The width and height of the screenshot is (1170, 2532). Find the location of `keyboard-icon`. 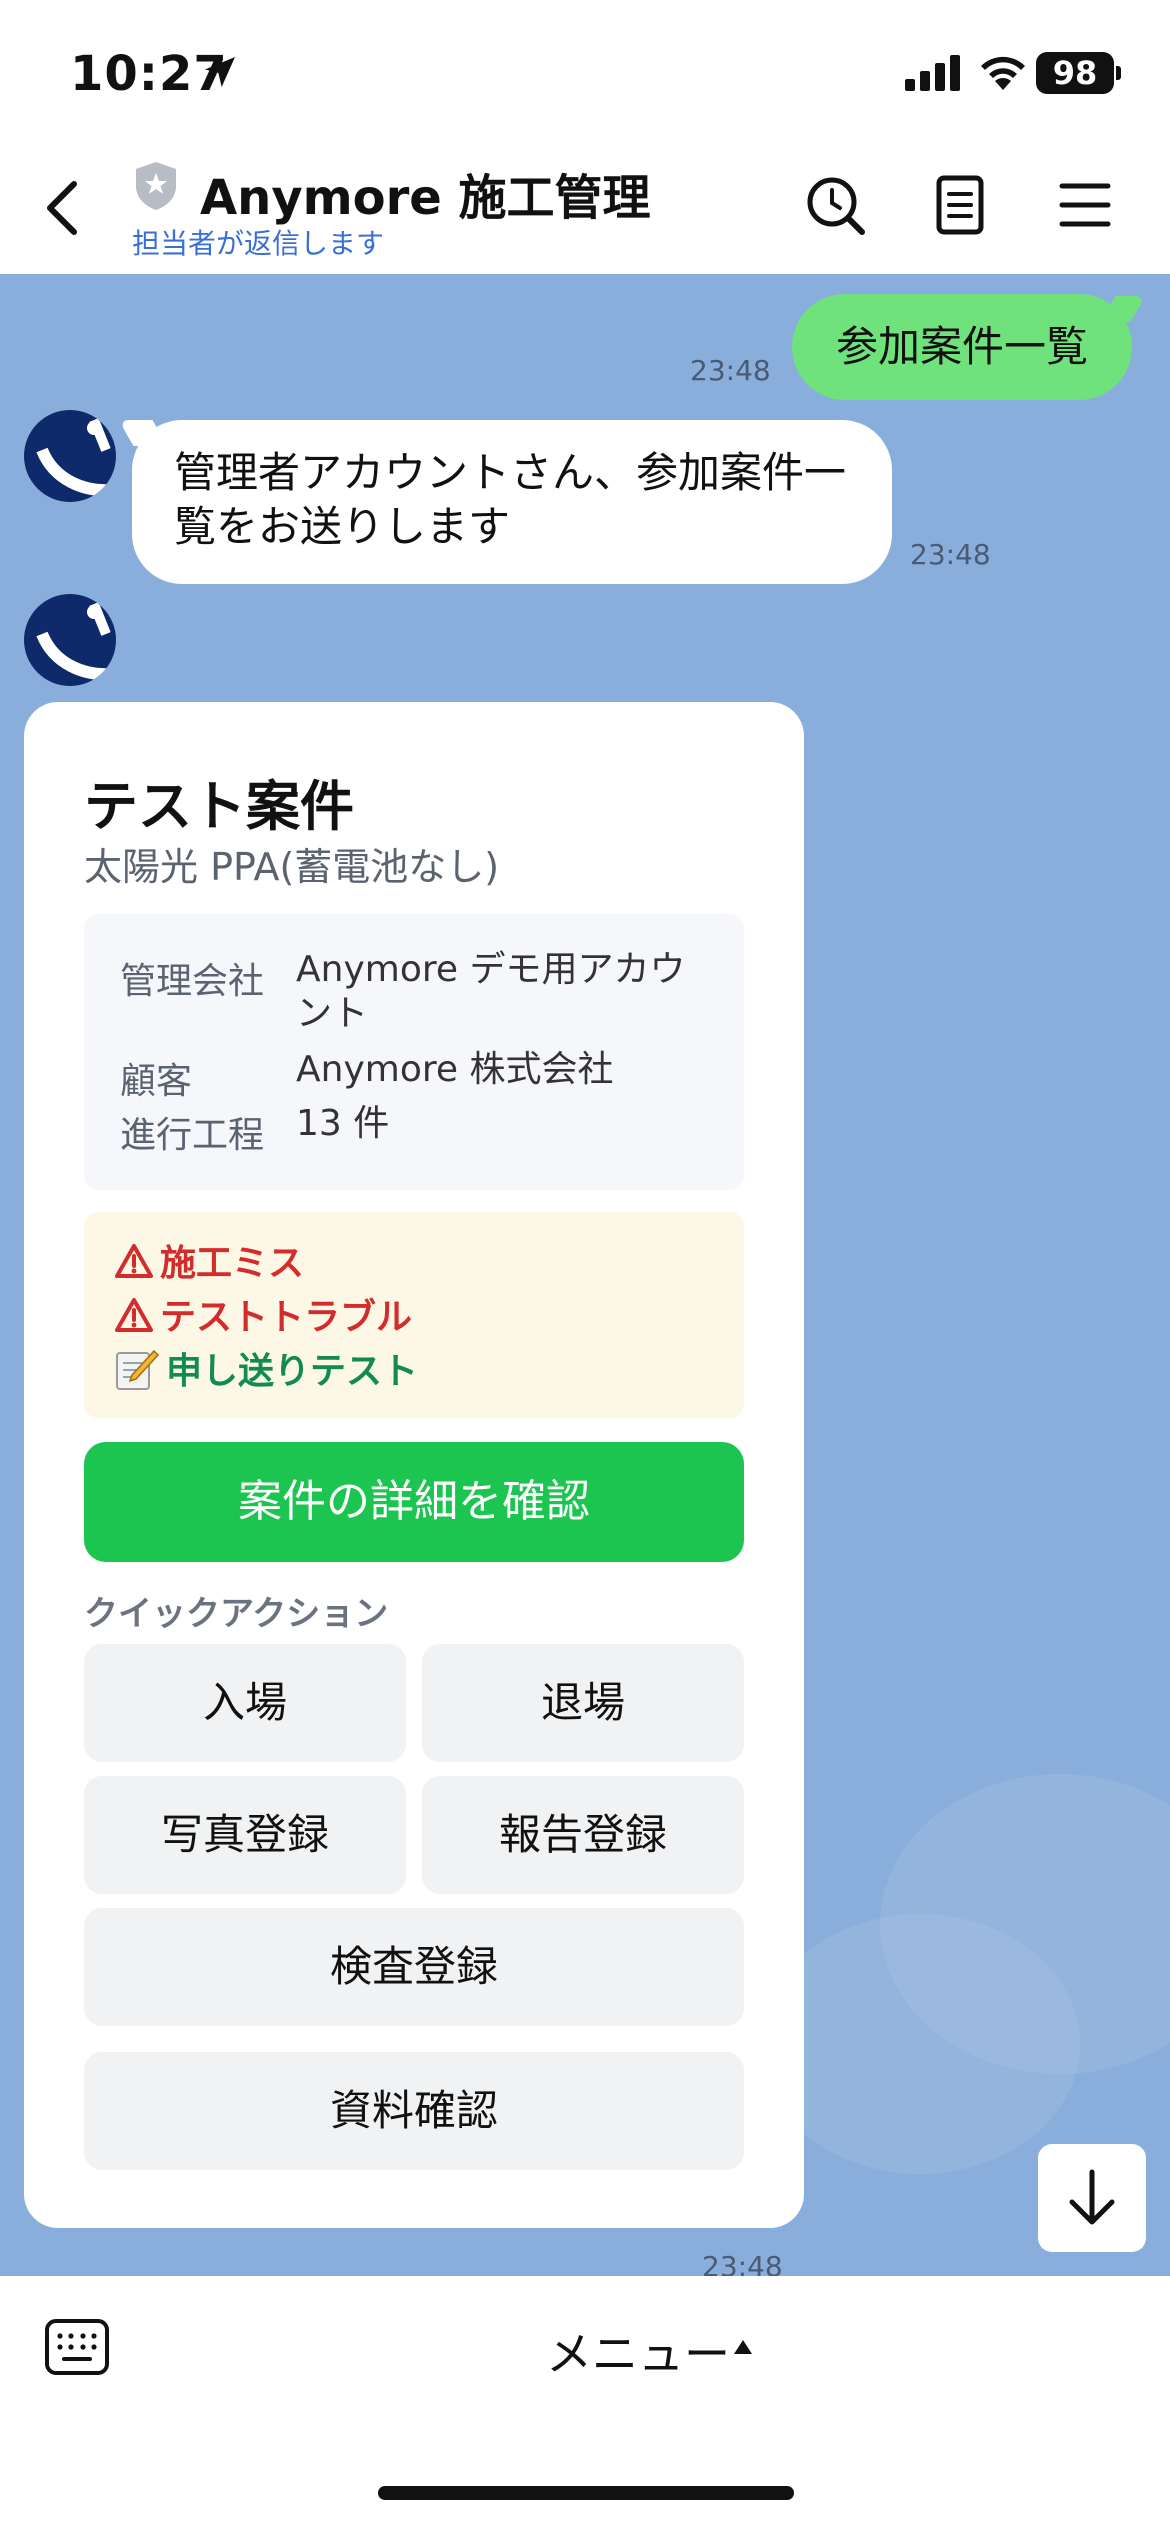

keyboard-icon is located at coordinates (77, 2347).